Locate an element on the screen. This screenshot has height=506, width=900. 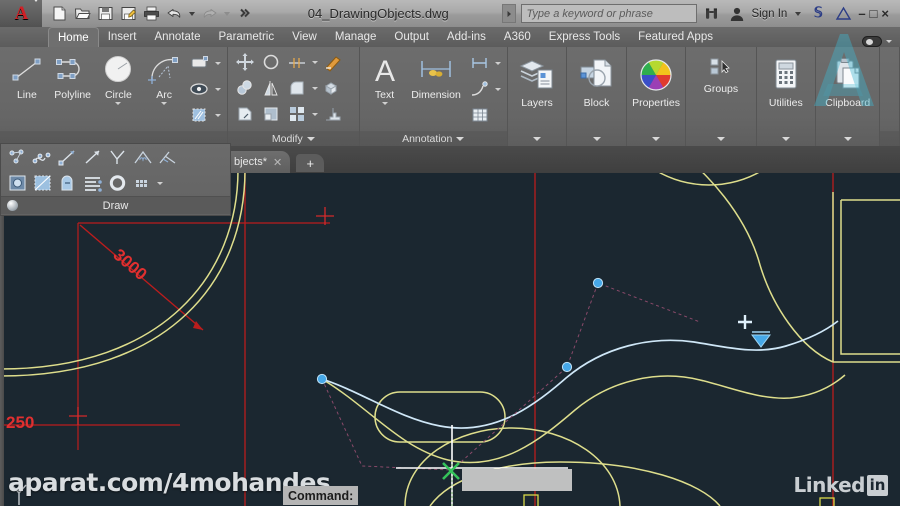
close-icon: ✕ is located at coordinates (277, 162).